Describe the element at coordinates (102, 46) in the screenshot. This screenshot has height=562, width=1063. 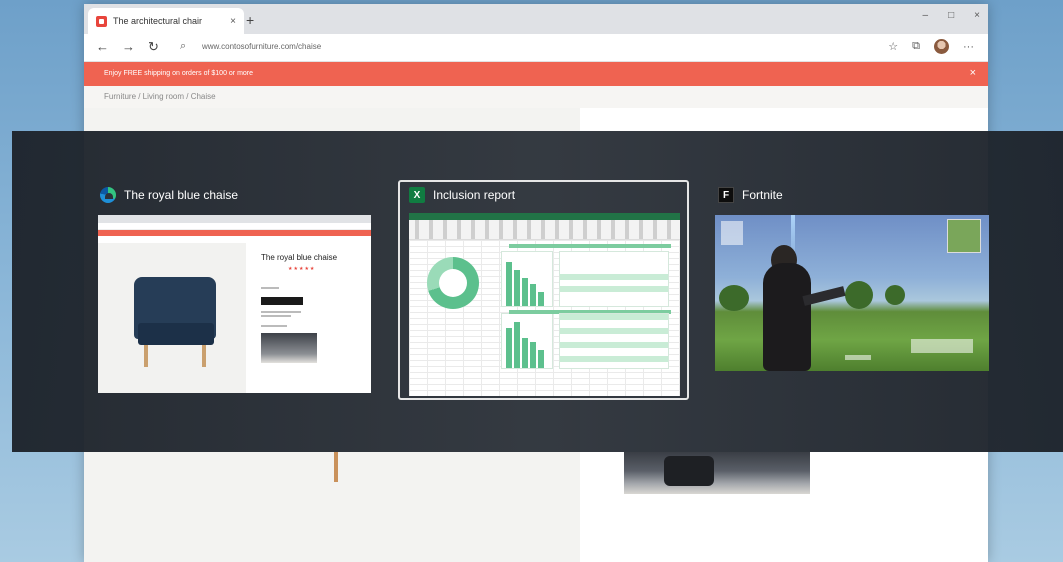
I see `back-arrow-icon: ←` at that location.